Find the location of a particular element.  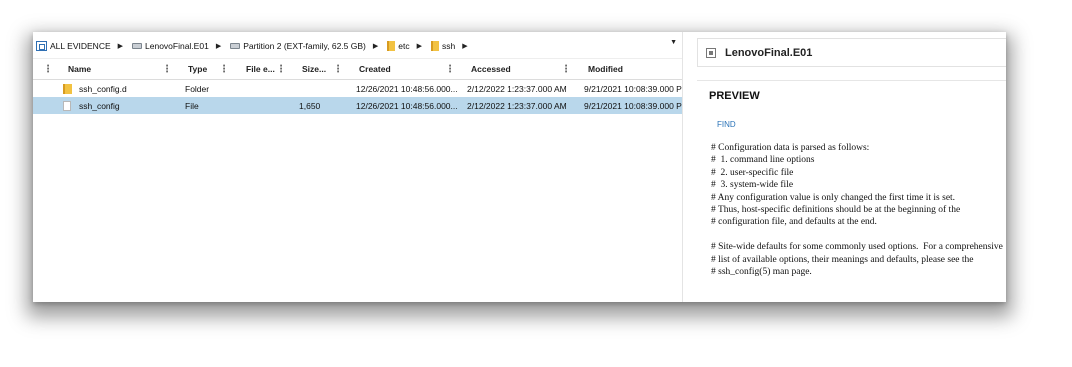

cell-type: File is located at coordinates (192, 105).